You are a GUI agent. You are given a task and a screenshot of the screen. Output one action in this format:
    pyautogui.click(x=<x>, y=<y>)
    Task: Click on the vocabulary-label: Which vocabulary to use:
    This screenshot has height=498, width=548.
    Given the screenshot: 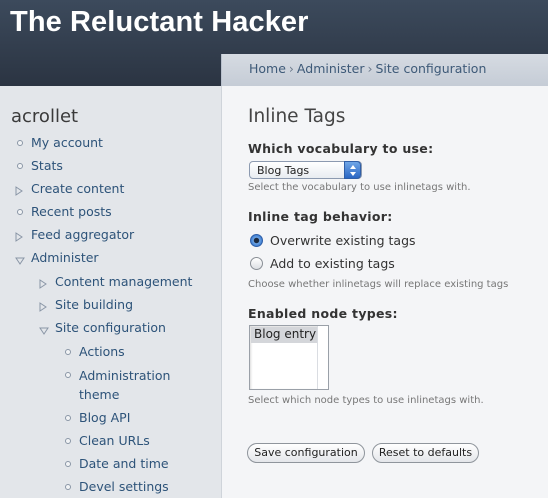 What is the action you would take?
    pyautogui.click(x=341, y=148)
    